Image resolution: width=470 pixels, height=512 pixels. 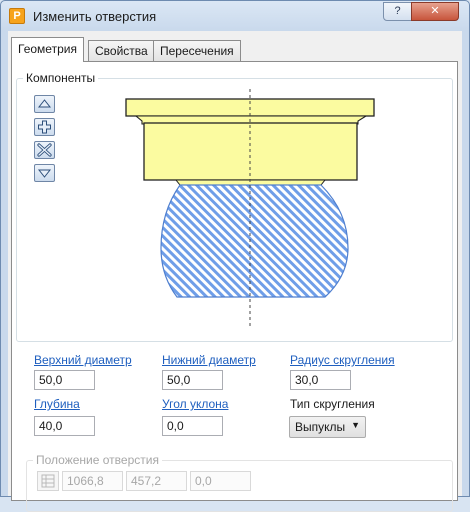 I want to click on fillet-radius-link: Радиус скругления, so click(x=342, y=360).